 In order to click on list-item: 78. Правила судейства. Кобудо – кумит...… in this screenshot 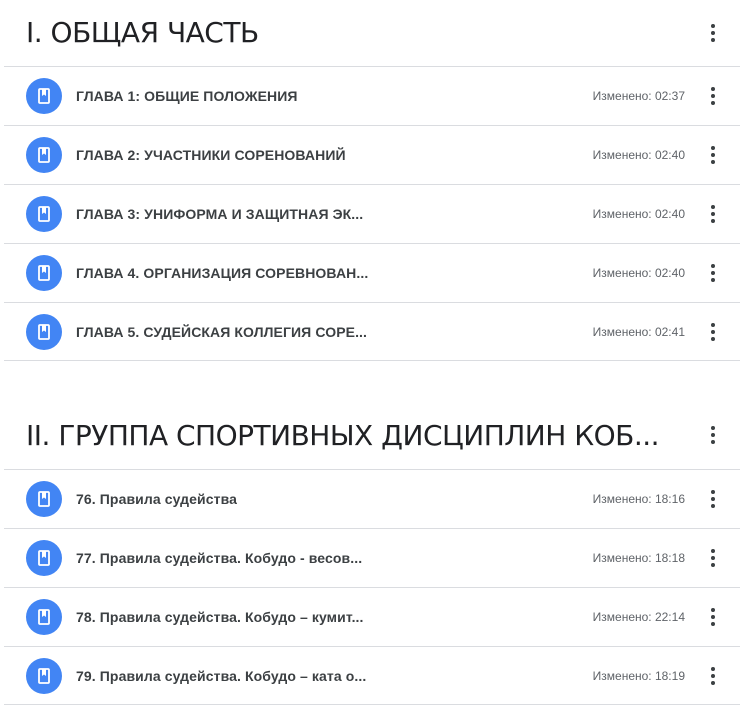, I will do `click(372, 616)`.